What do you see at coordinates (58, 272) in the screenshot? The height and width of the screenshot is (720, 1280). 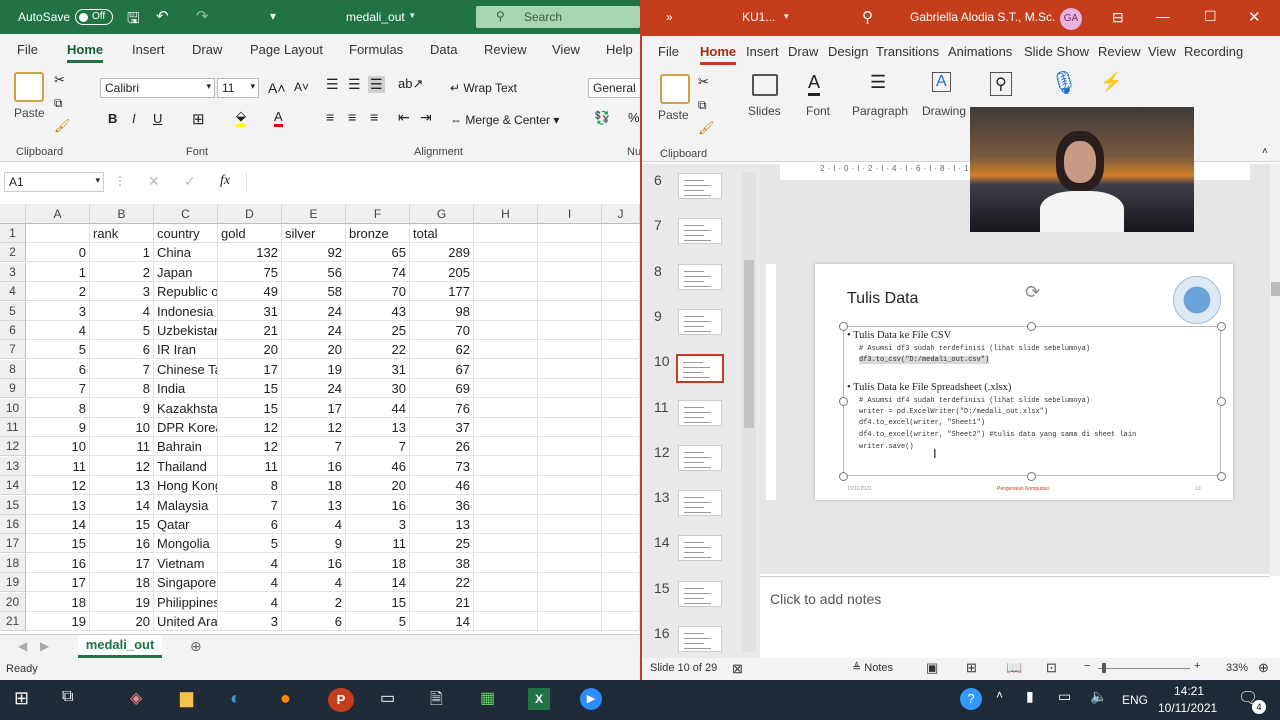 I see `table-cell: 1` at bounding box center [58, 272].